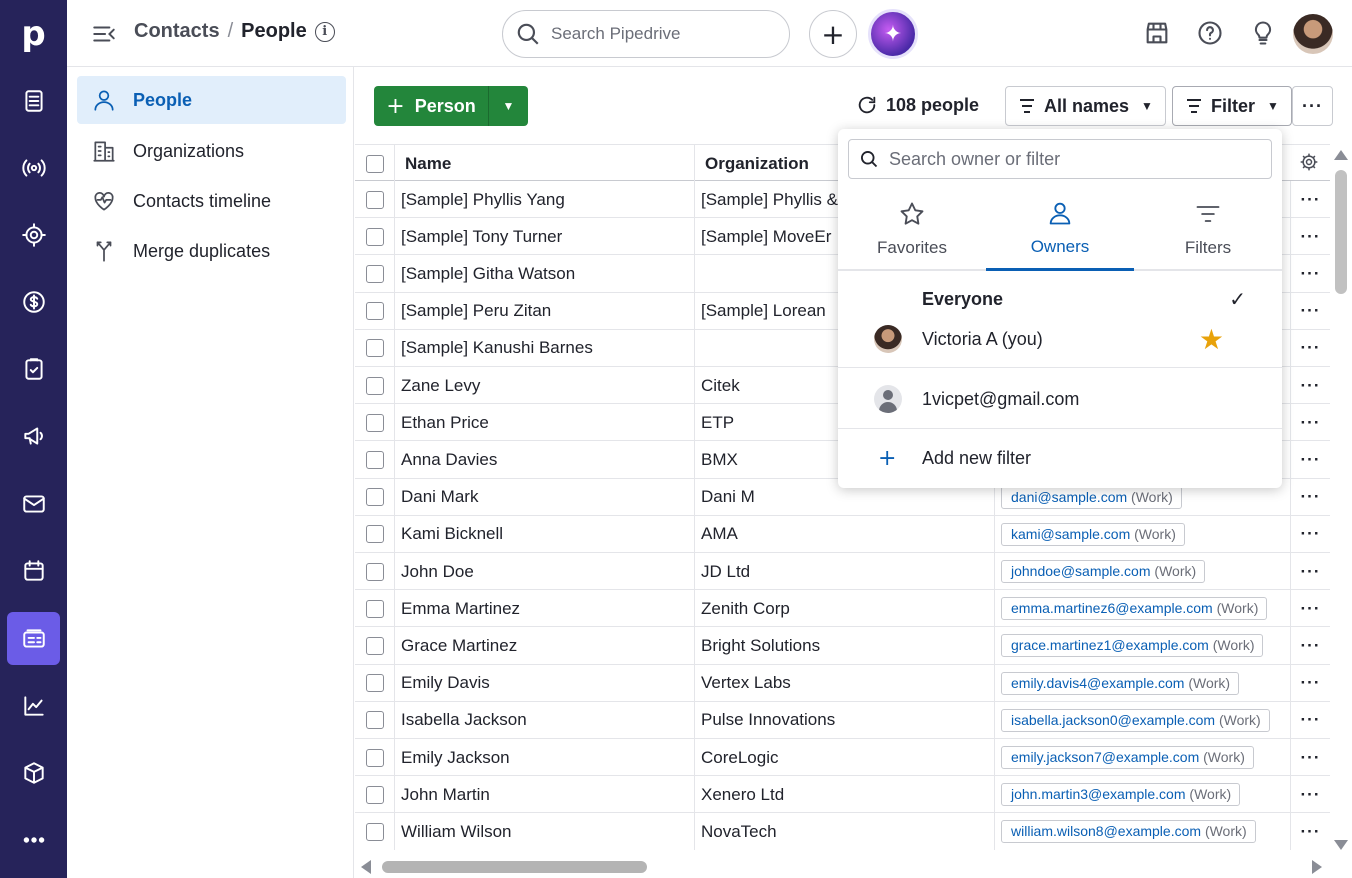  What do you see at coordinates (1128, 832) in the screenshot?
I see `email-link: william.wilson8@example.com (Work)` at bounding box center [1128, 832].